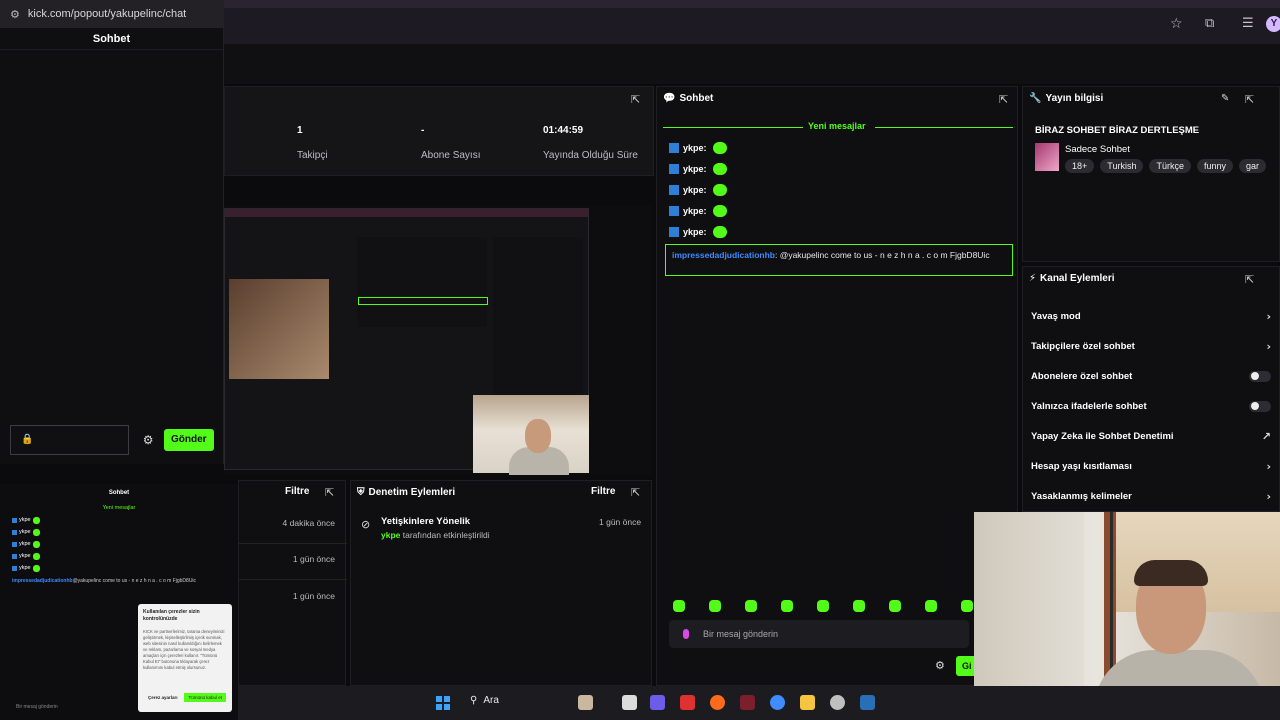 This screenshot has width=1280, height=720. Describe the element at coordinates (965, 666) in the screenshot. I see `send-button: Gi` at that location.